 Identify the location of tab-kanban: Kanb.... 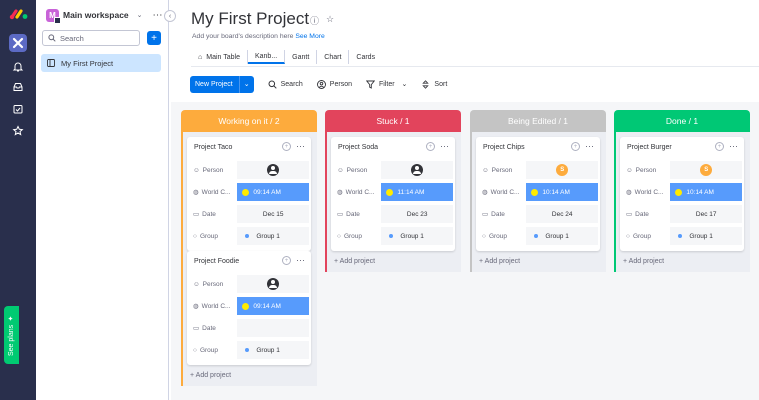
(266, 57).